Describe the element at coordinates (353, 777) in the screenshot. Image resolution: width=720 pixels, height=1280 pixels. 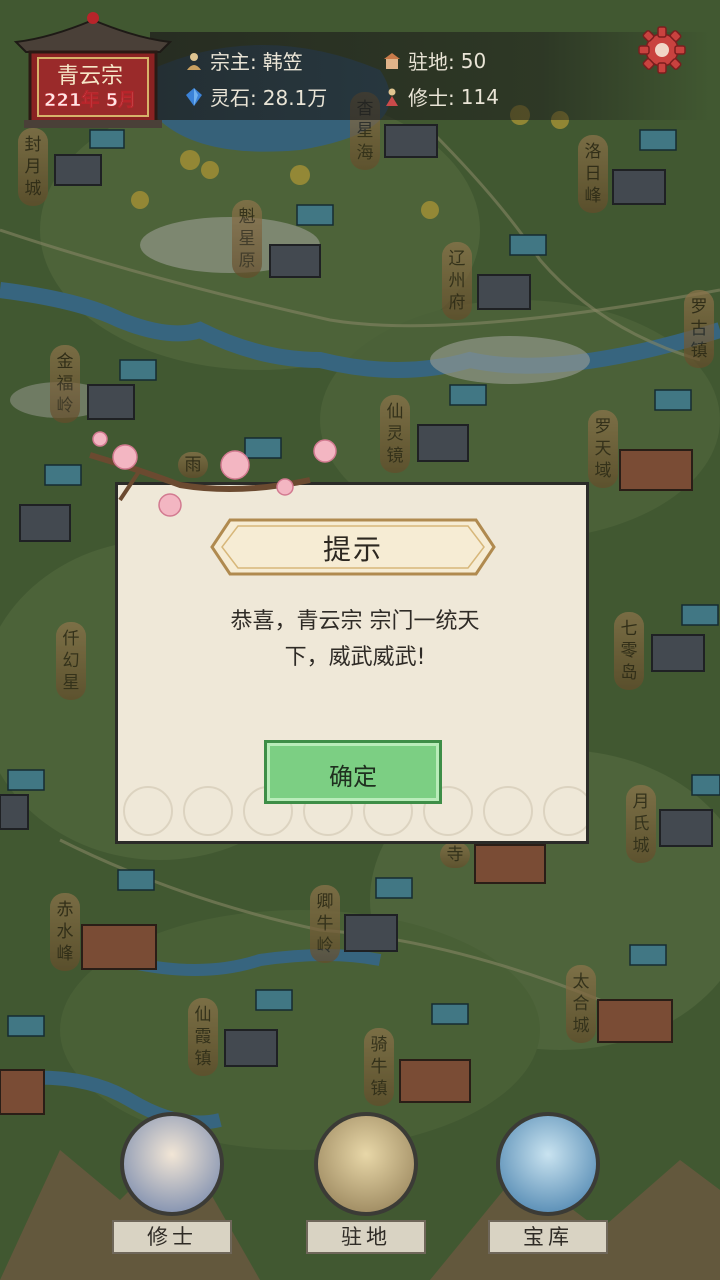
I see `confirm-button-label: 确定` at that location.